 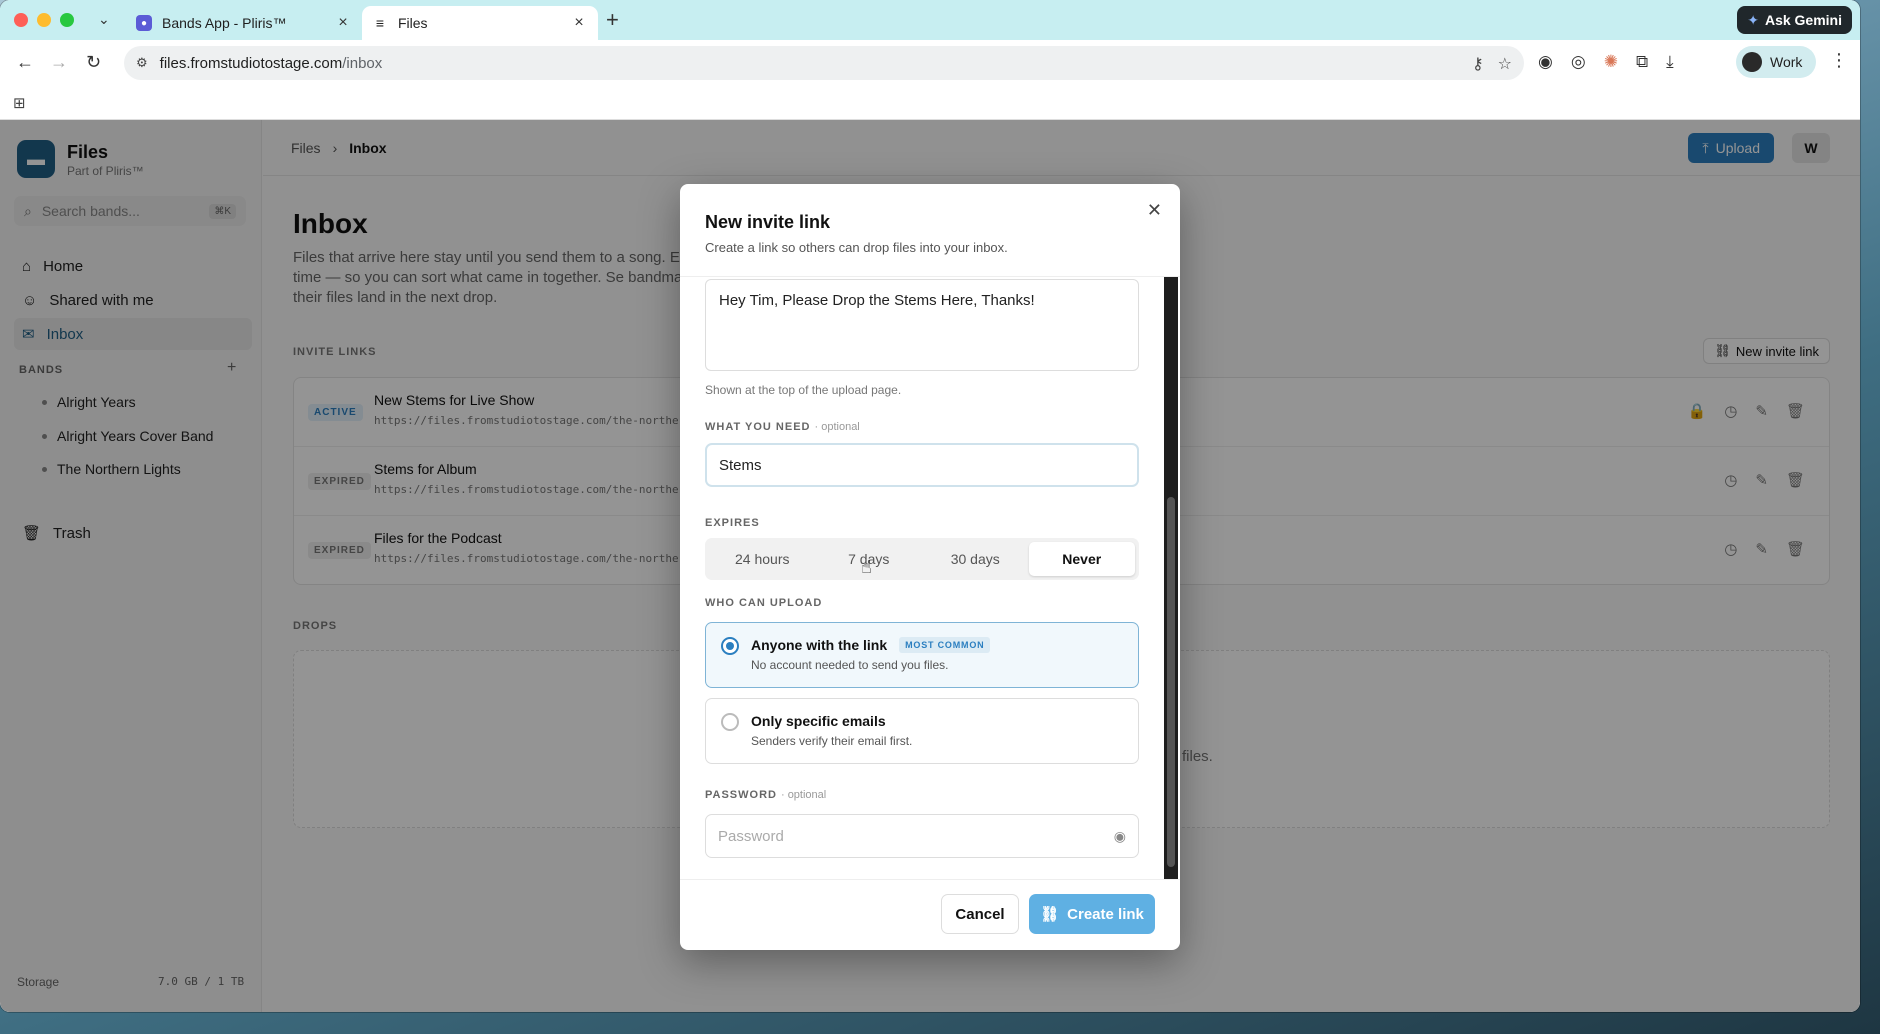 I want to click on expires-option-never: Never, so click(x=1081, y=559).